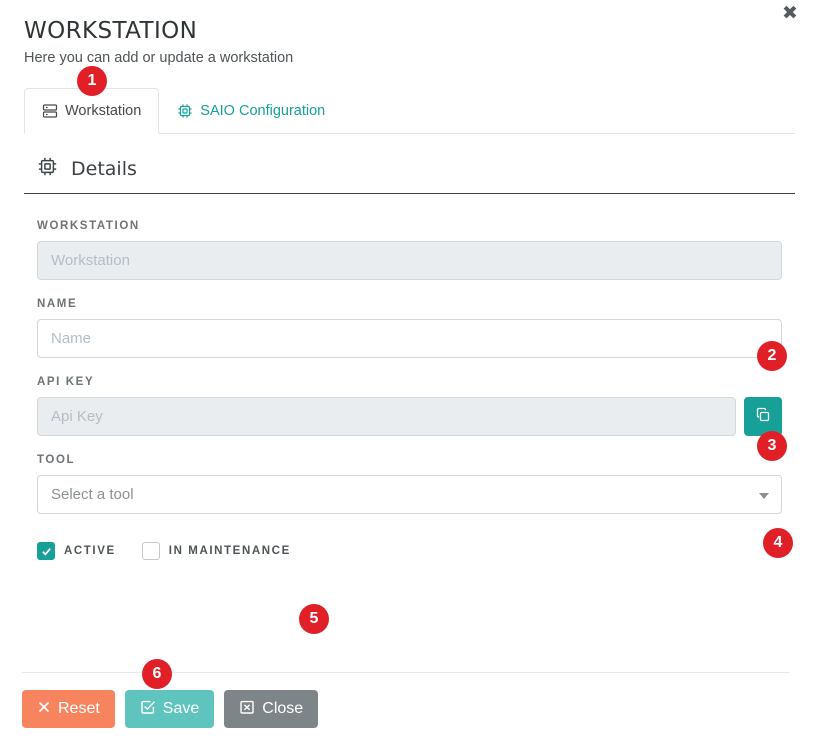  What do you see at coordinates (157, 674) in the screenshot?
I see `badge-6: 6` at bounding box center [157, 674].